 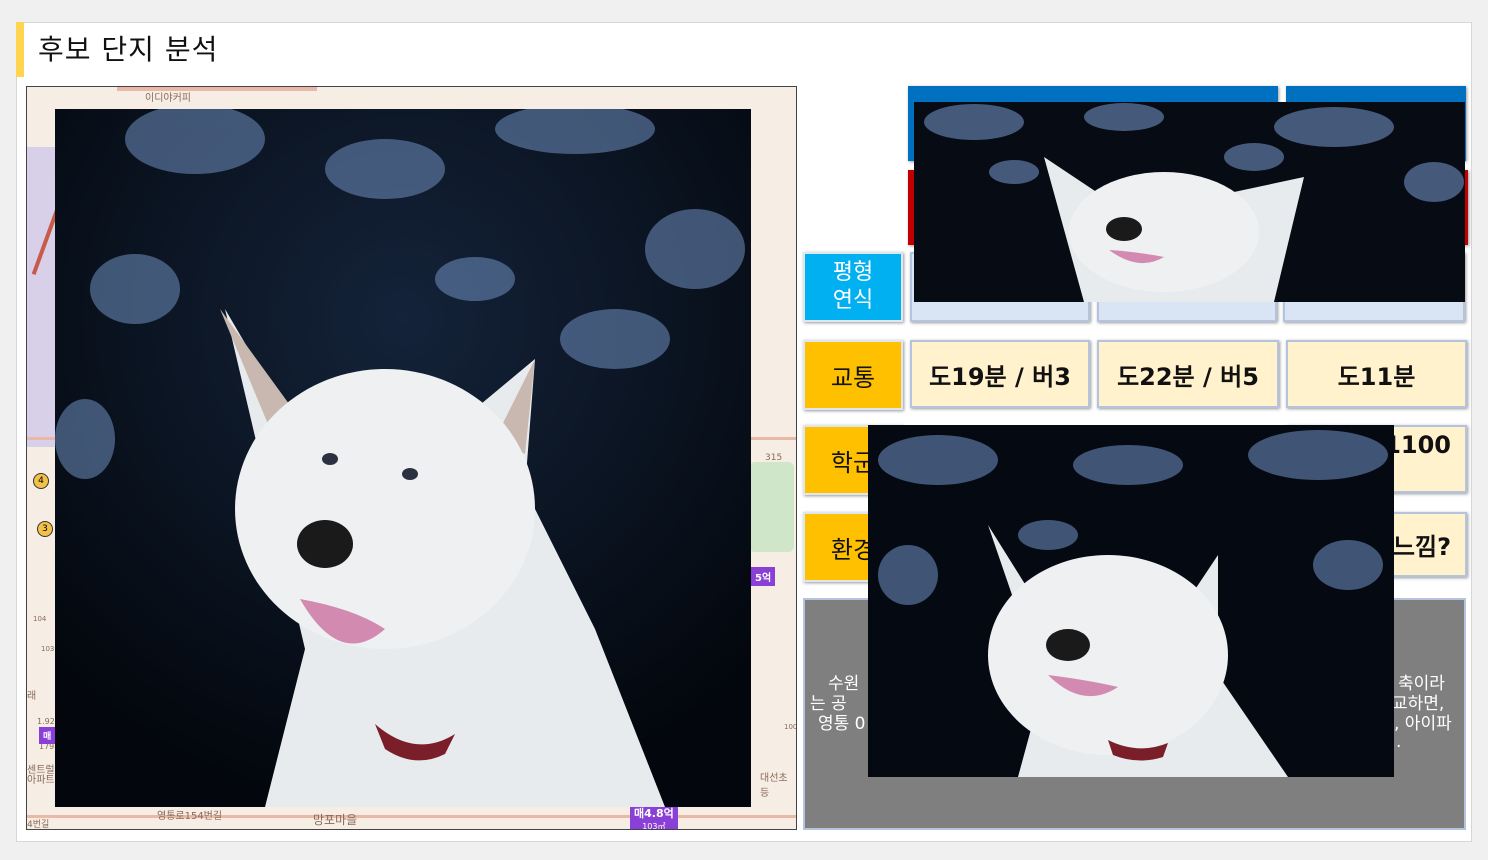 I want to click on map-price-badge-bottom: 매4.8억 103㎡, so click(x=654, y=816).